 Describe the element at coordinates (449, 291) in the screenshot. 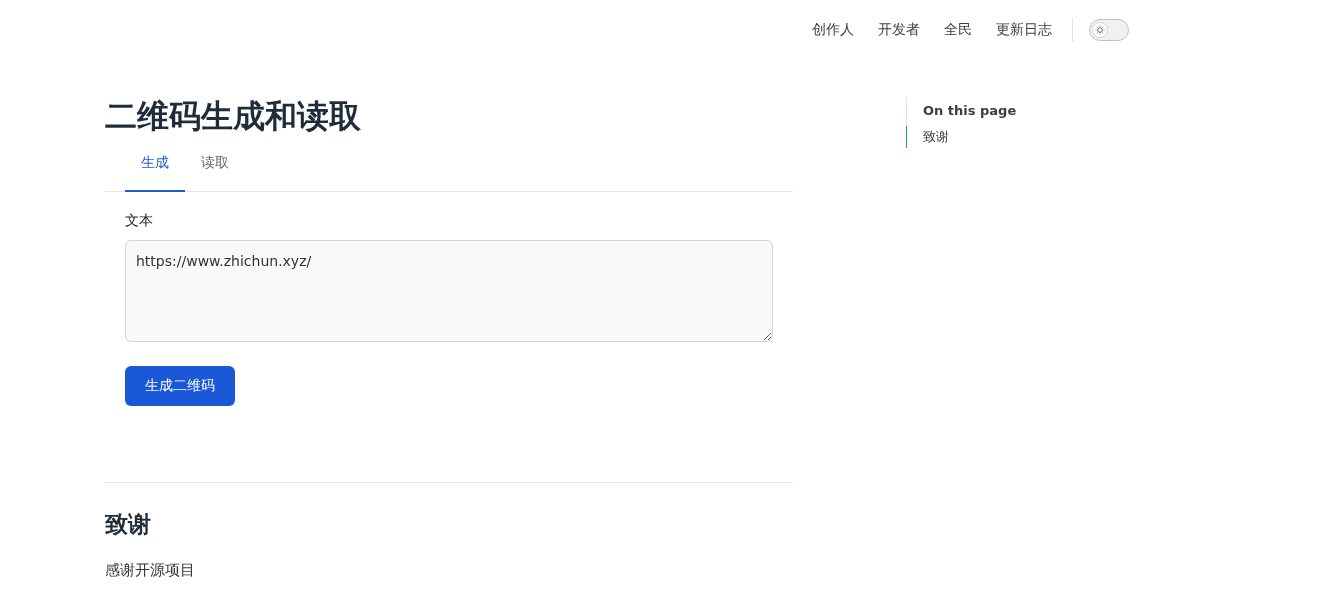

I see `text-input-field: https://www.zhichun.xyz/` at that location.